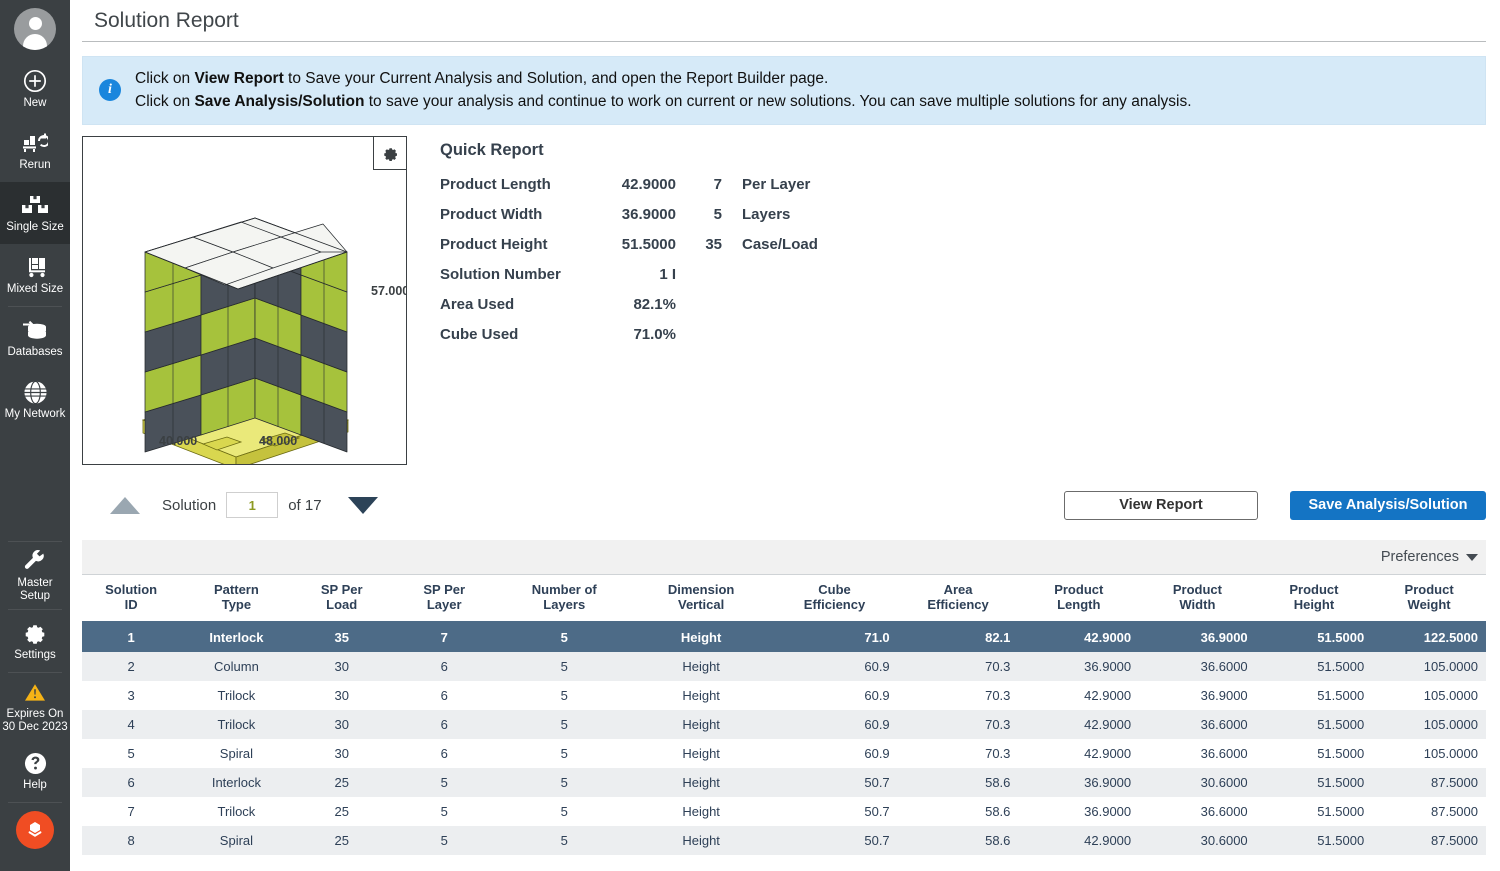  What do you see at coordinates (1429, 599) in the screenshot?
I see `col-header-product-weight: Product Weight` at bounding box center [1429, 599].